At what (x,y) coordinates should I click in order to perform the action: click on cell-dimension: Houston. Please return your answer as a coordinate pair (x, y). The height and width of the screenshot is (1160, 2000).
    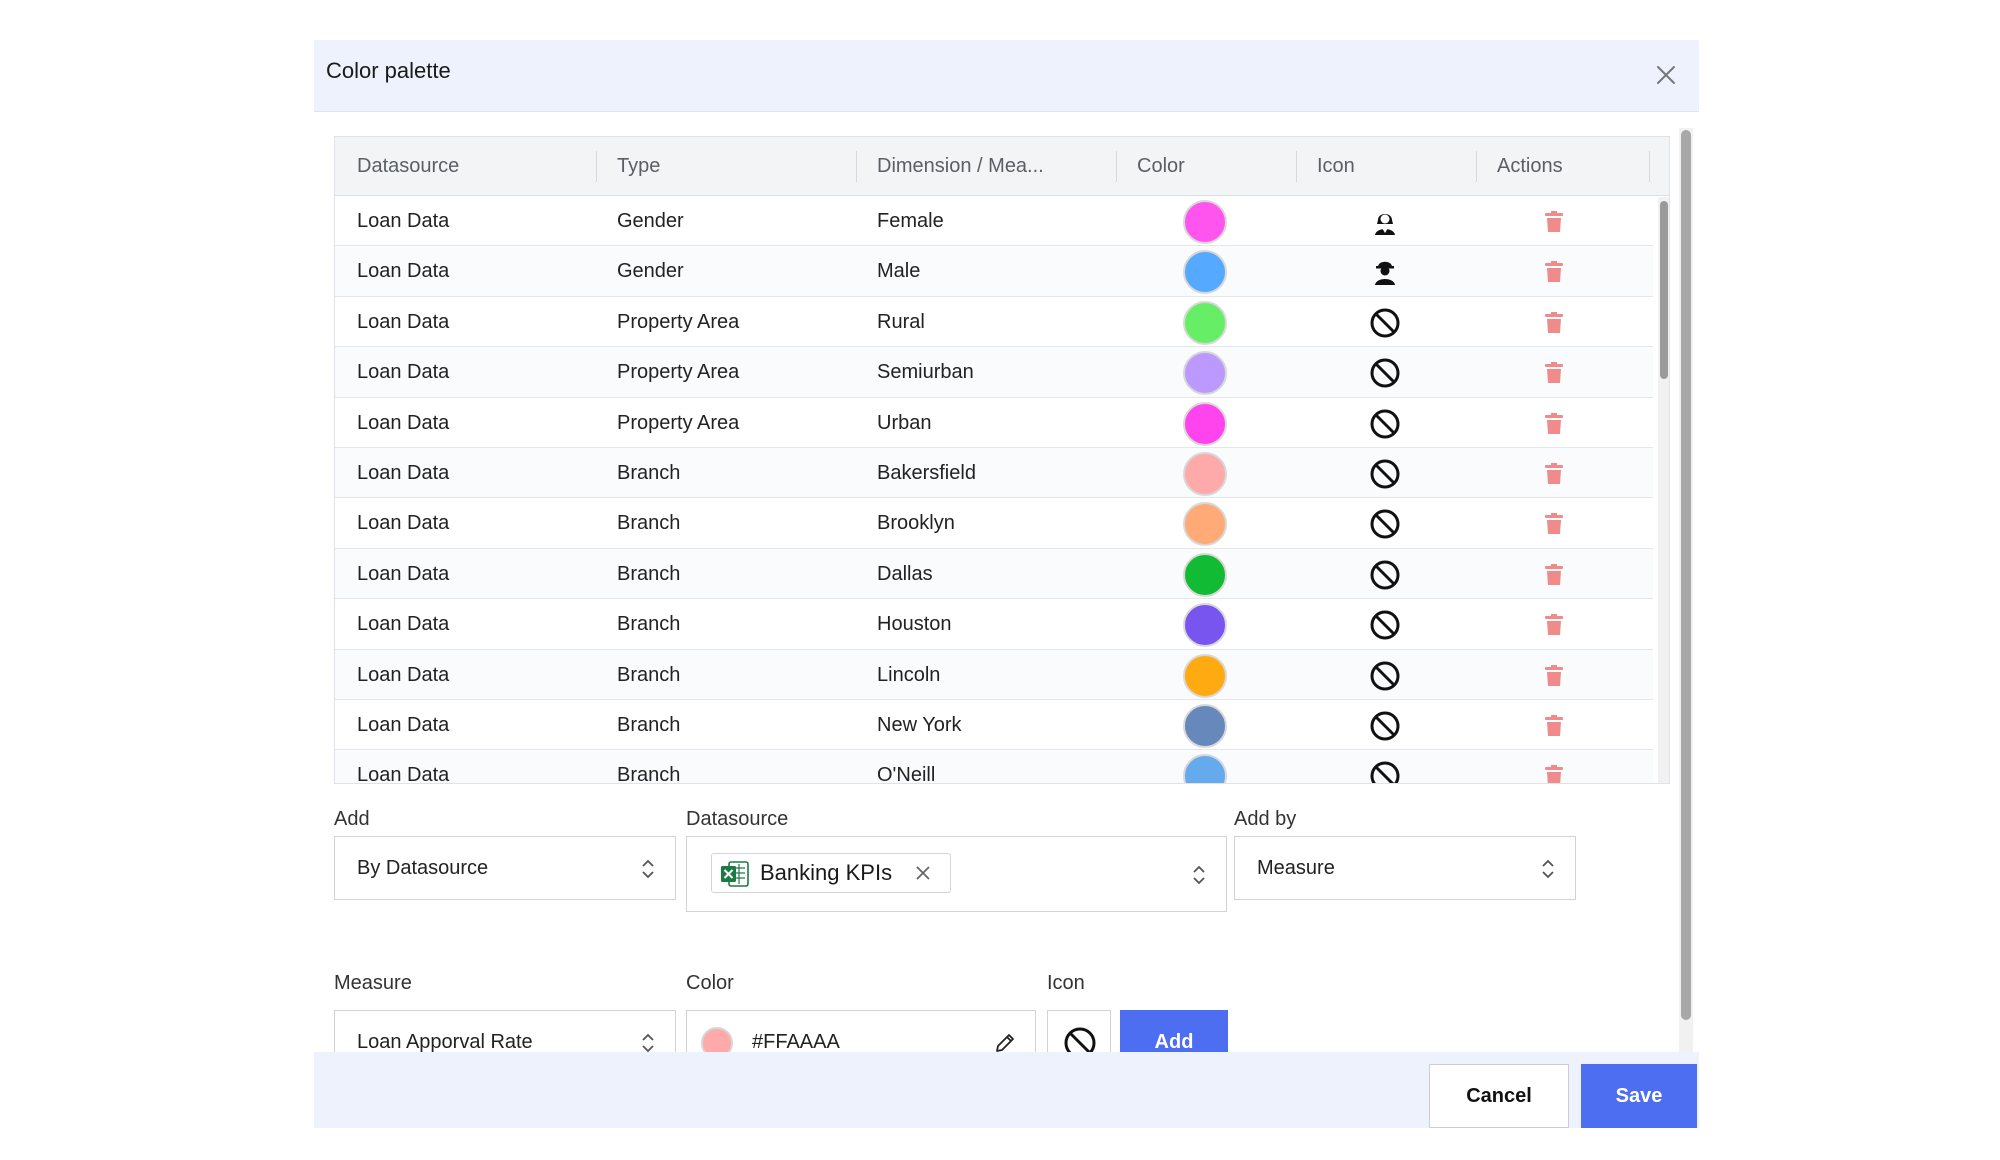
    Looking at the image, I should click on (914, 624).